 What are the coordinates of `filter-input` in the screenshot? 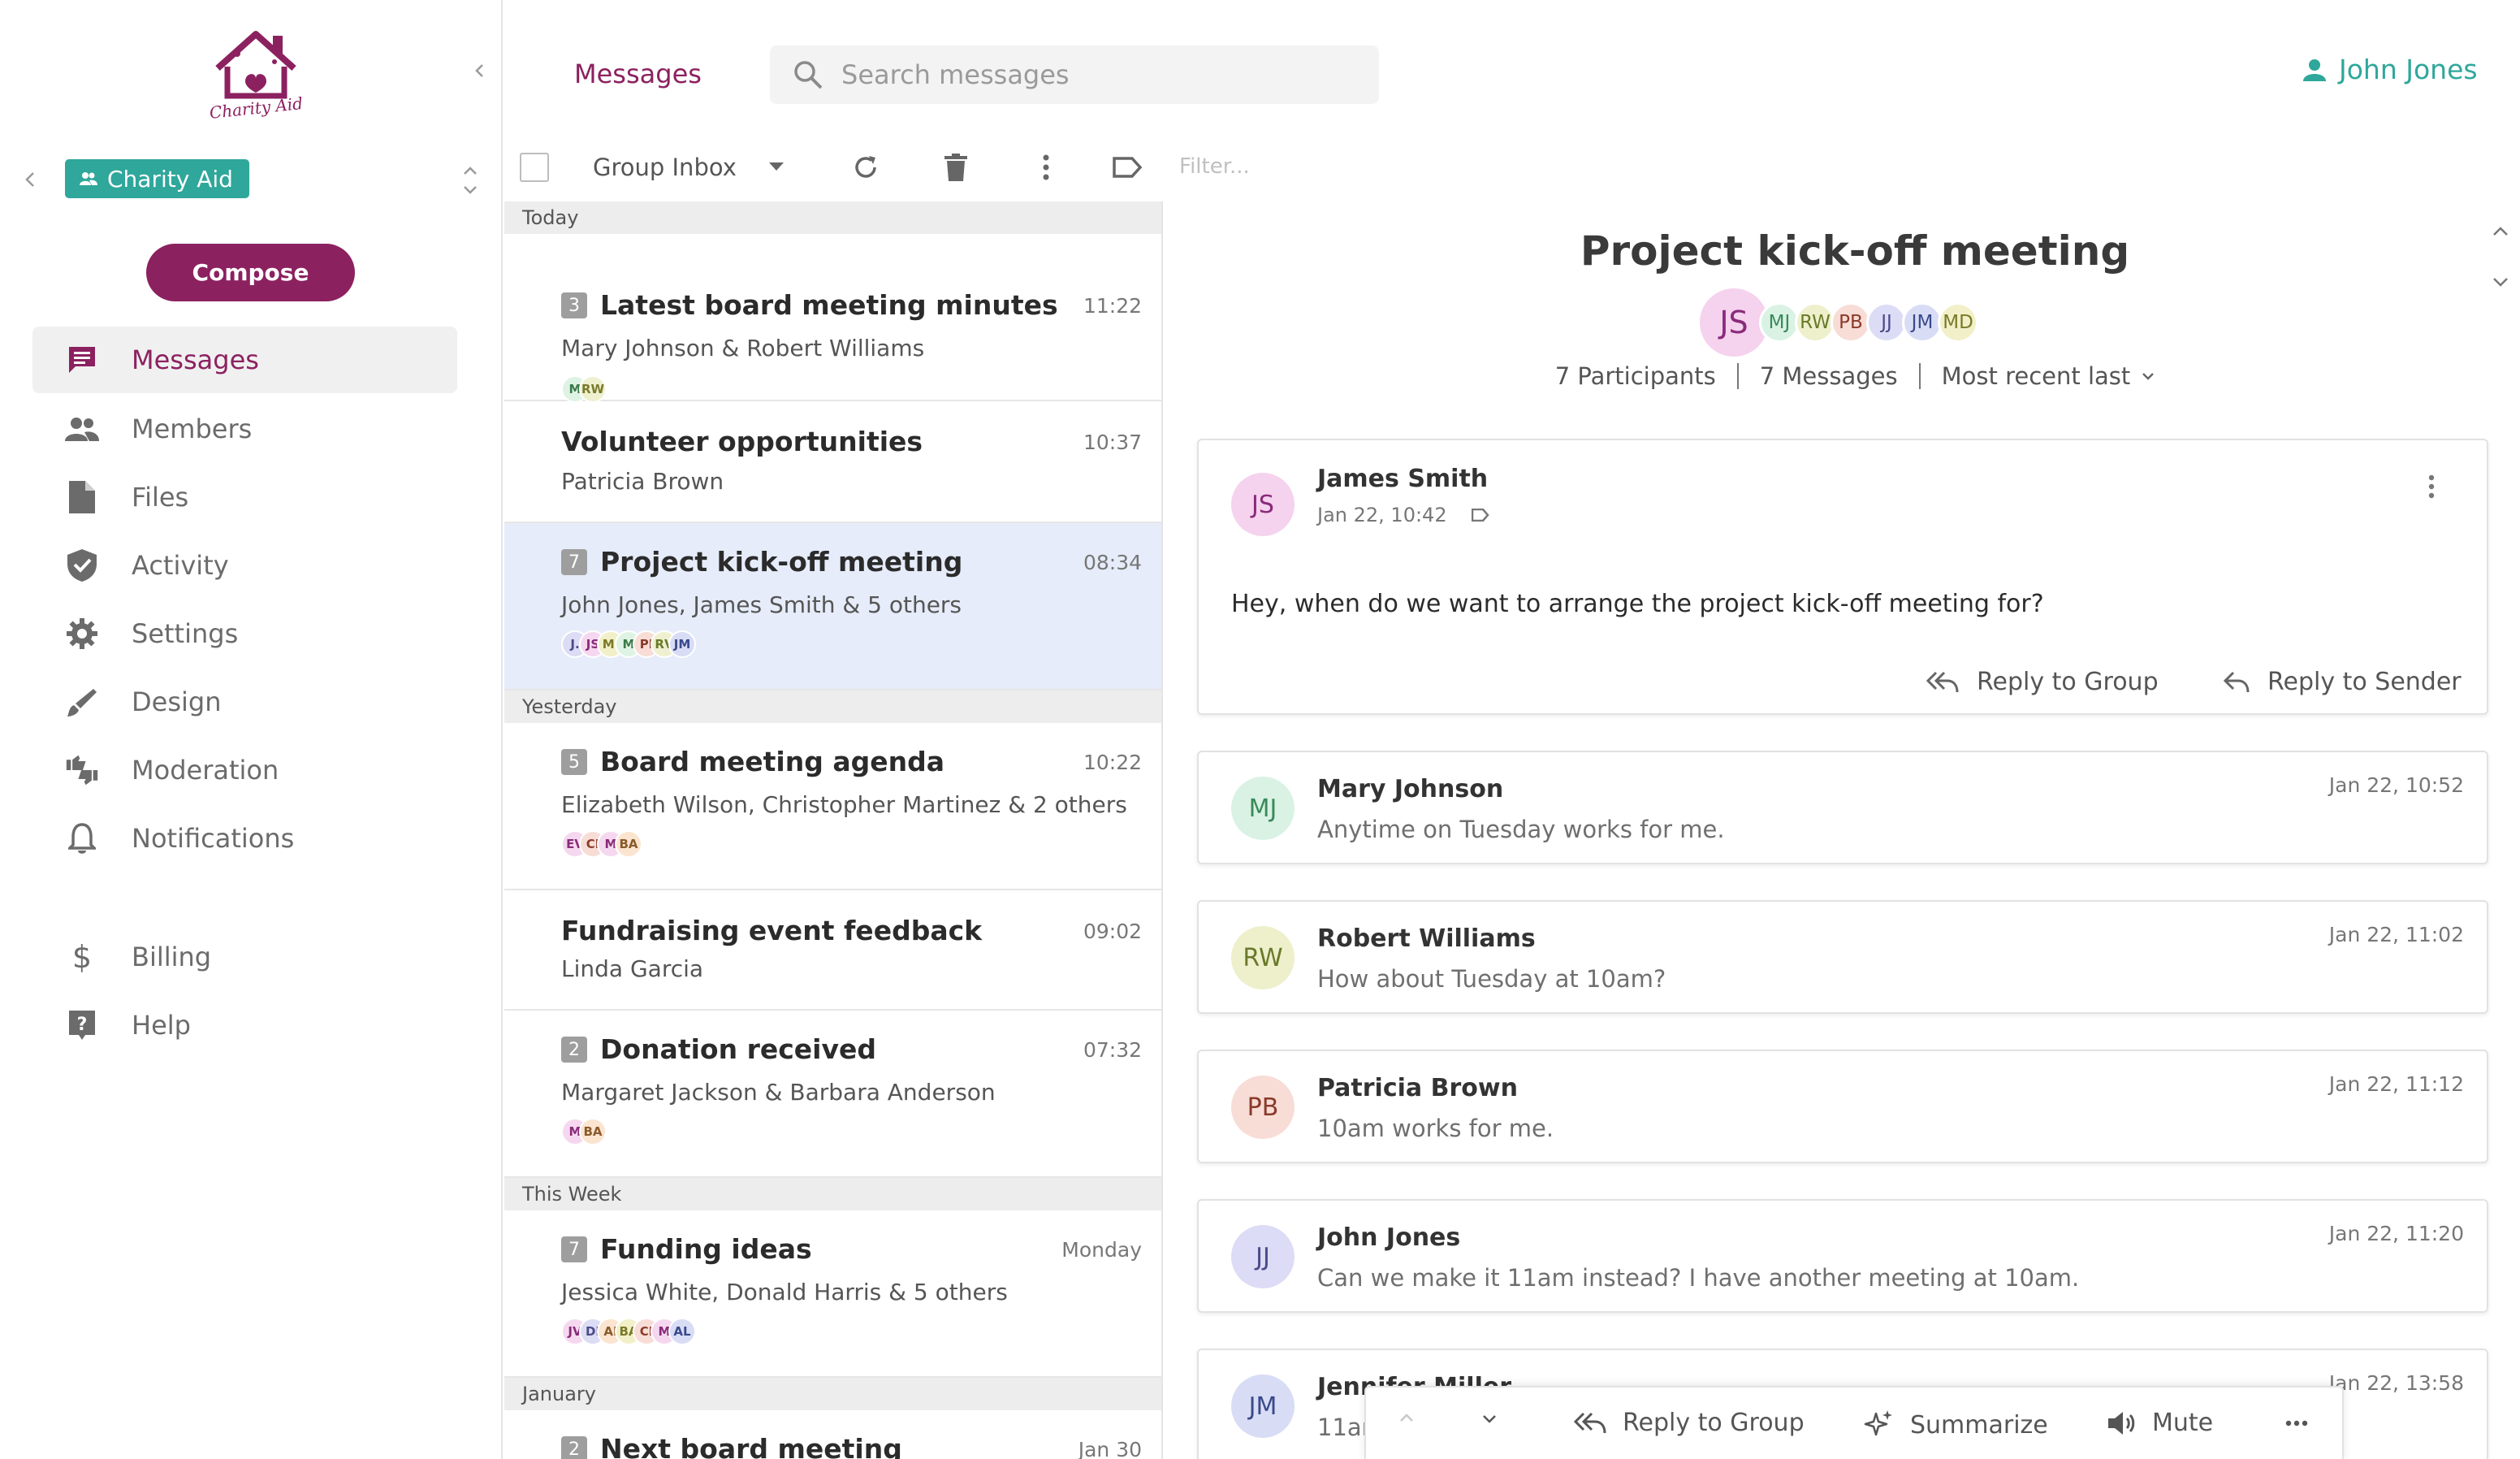 It's located at (1301, 166).